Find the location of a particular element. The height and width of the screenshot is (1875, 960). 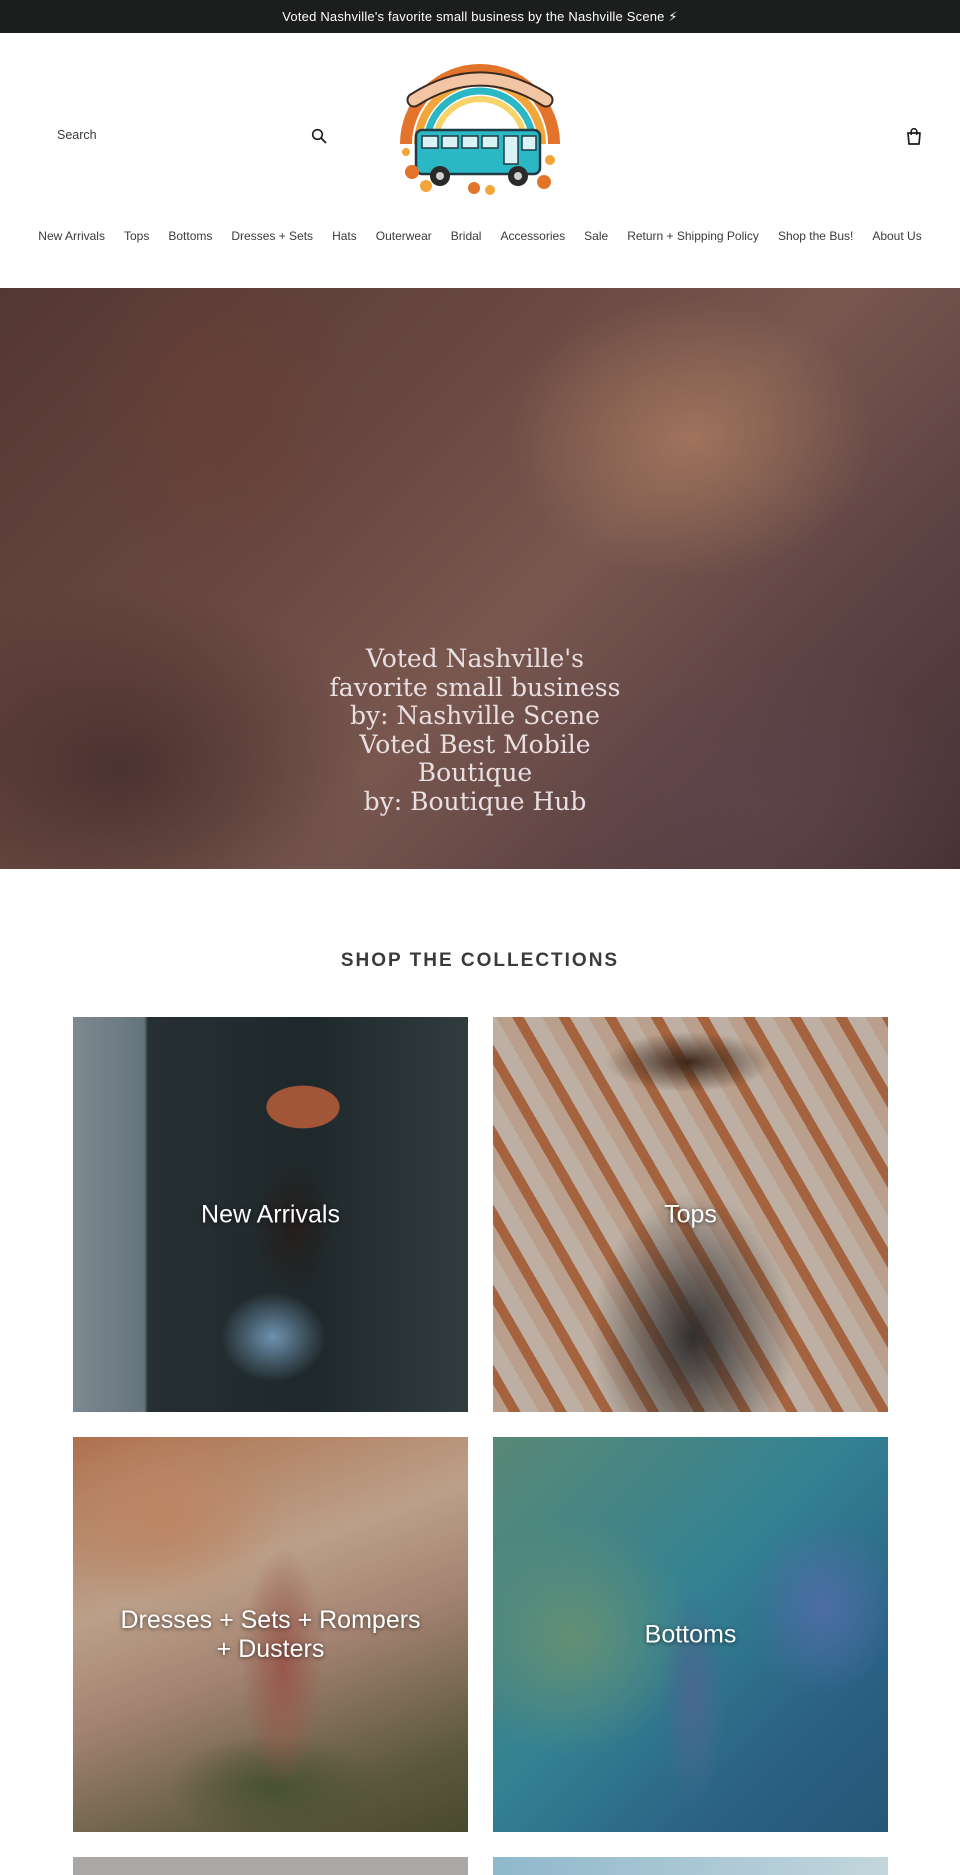

nav-item-outerwear: Outerwear is located at coordinates (404, 241).